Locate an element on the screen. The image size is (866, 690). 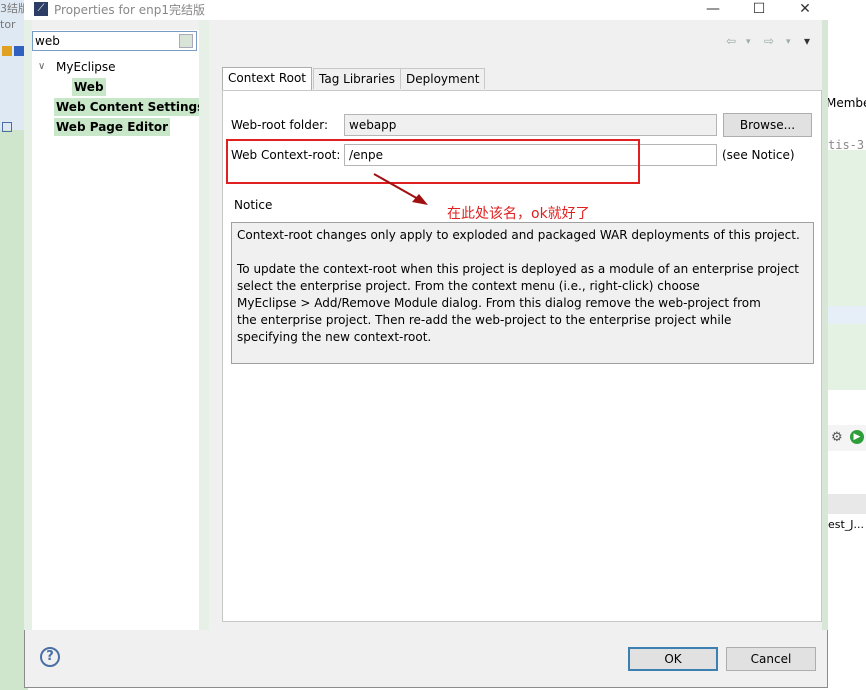
workbench-editor-area is located at coordinates (847, 270).